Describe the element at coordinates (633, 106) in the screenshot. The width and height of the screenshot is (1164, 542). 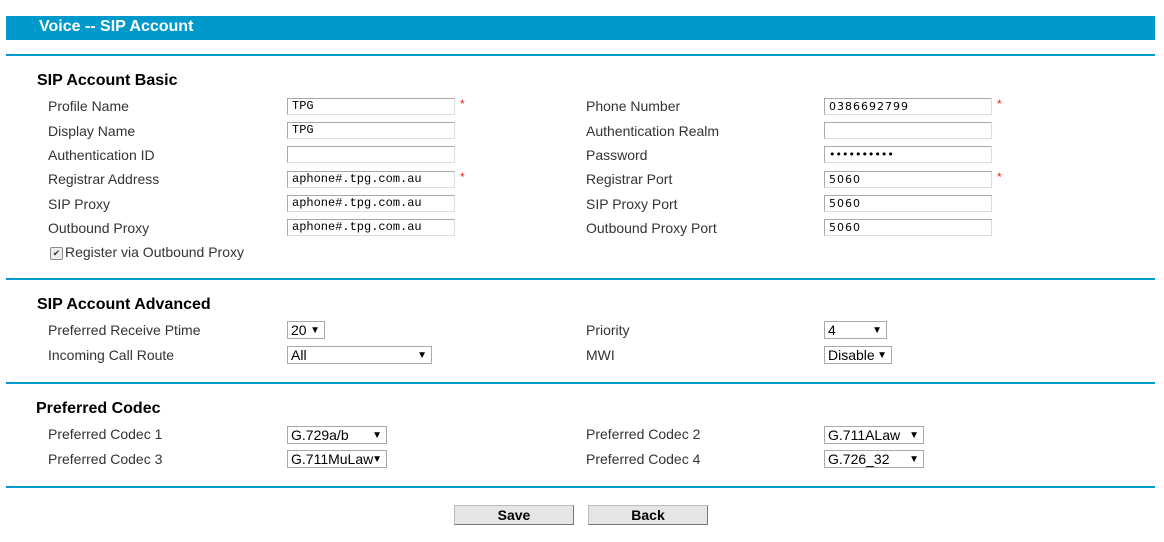
I see `phone-number-label: Phone Number` at that location.